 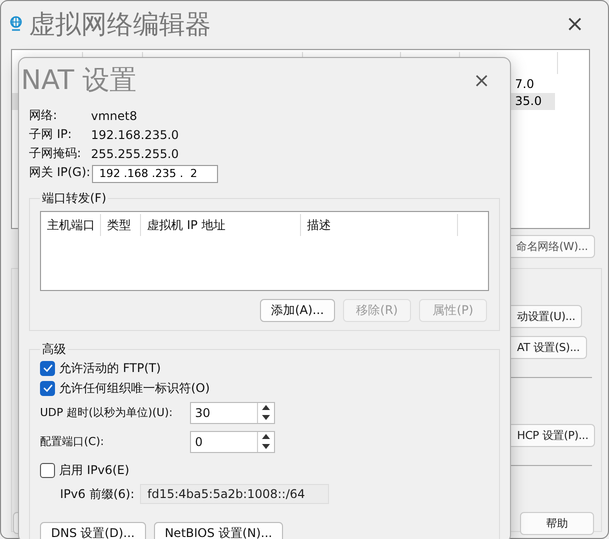 What do you see at coordinates (120, 25) in the screenshot?
I see `window-title: 虚拟网络编辑器` at bounding box center [120, 25].